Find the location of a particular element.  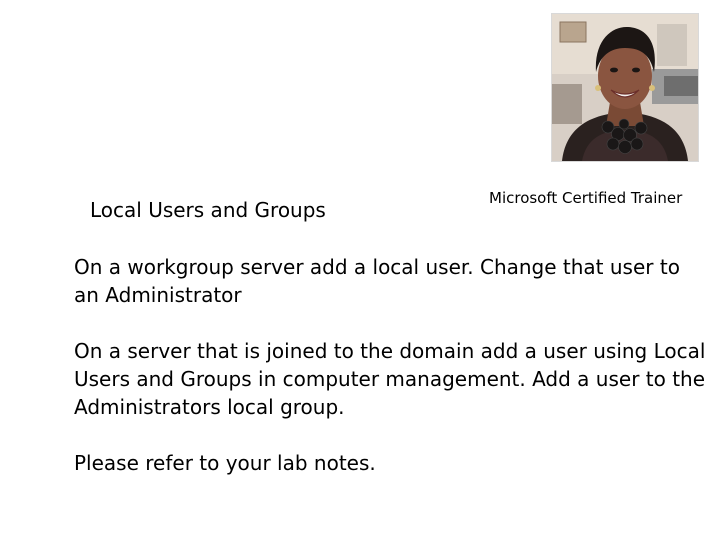

slide-title: Local Users and Groups is located at coordinates (208, 210).